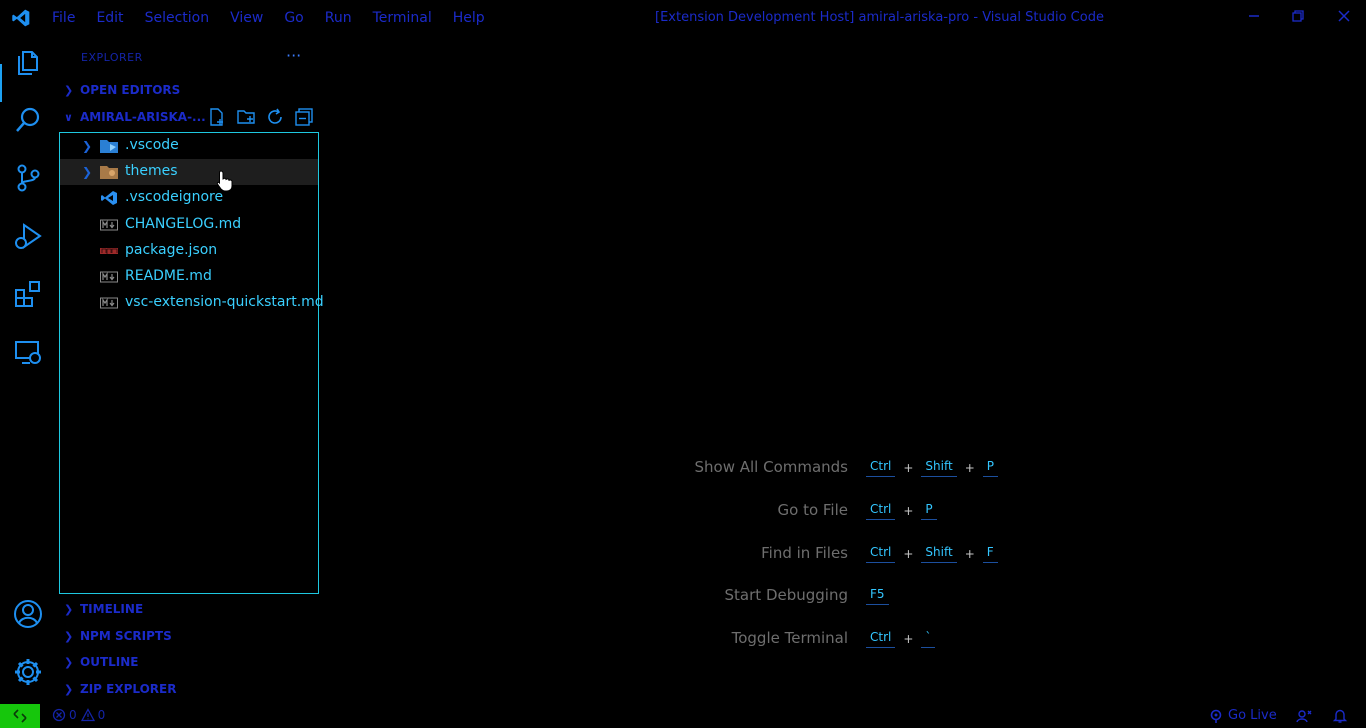 The height and width of the screenshot is (728, 1366). I want to click on menu-selection: Selection, so click(177, 18).